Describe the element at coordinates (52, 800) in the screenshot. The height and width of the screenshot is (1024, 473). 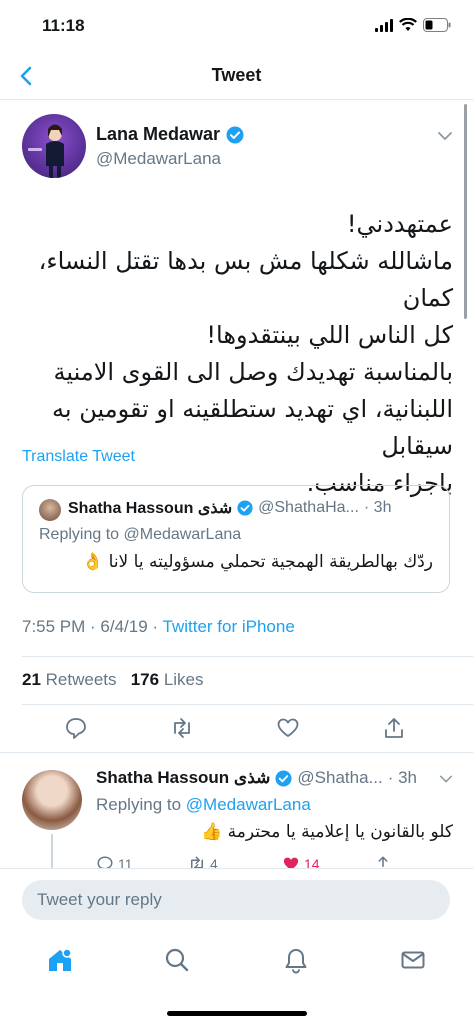
I see `reply-author-avatar` at that location.